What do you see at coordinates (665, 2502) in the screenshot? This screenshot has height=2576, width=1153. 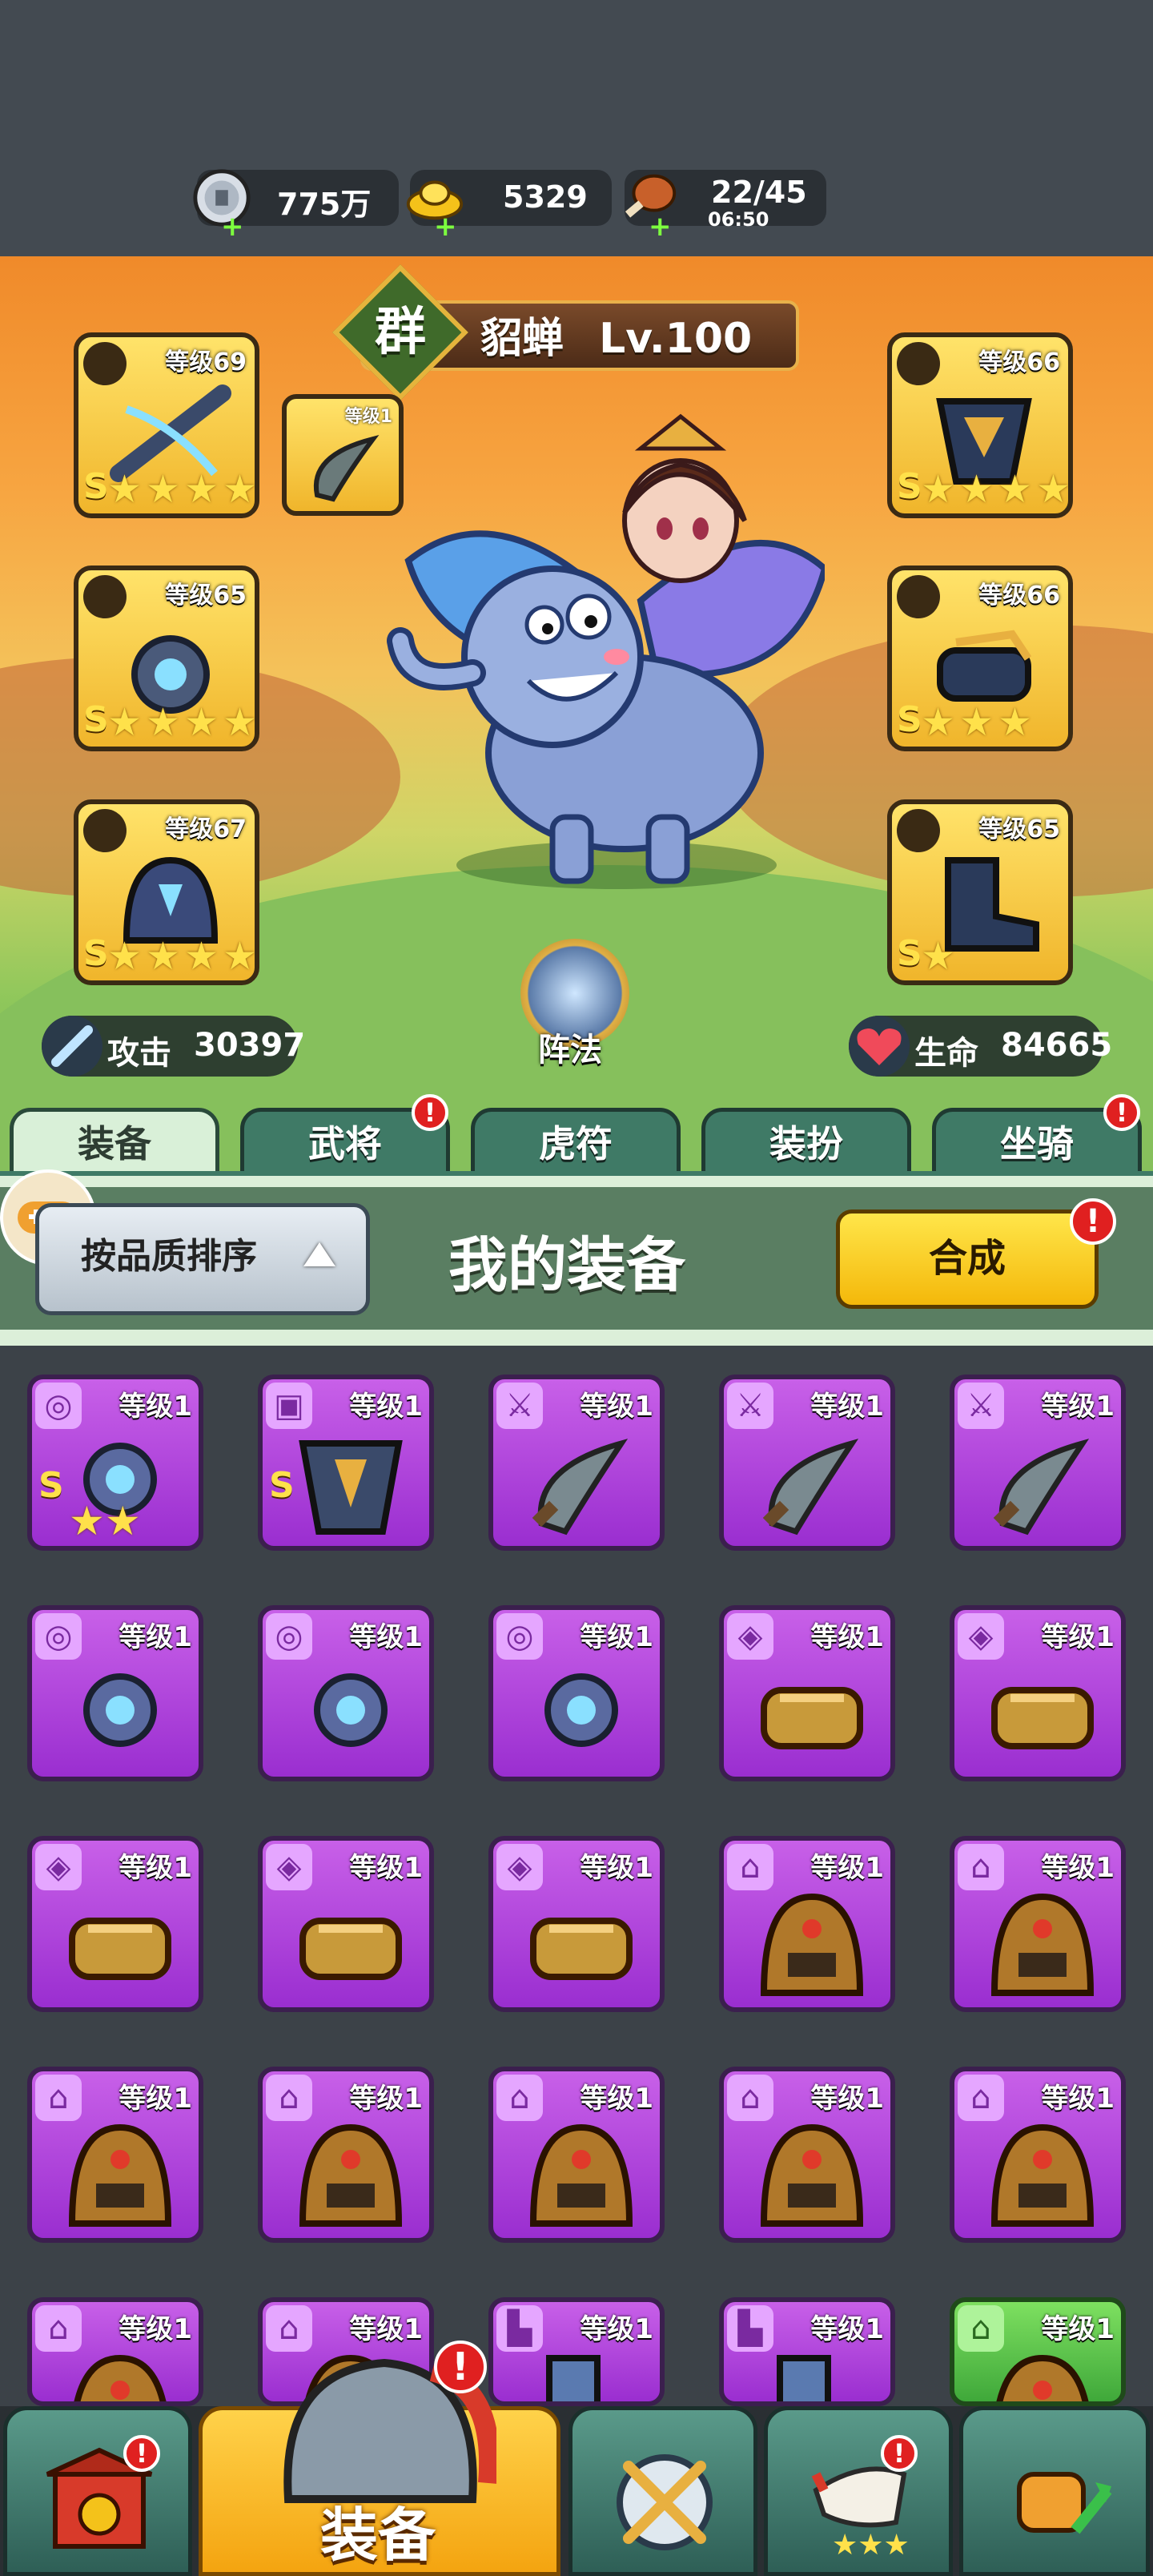 I see `crossed-swords-icon` at bounding box center [665, 2502].